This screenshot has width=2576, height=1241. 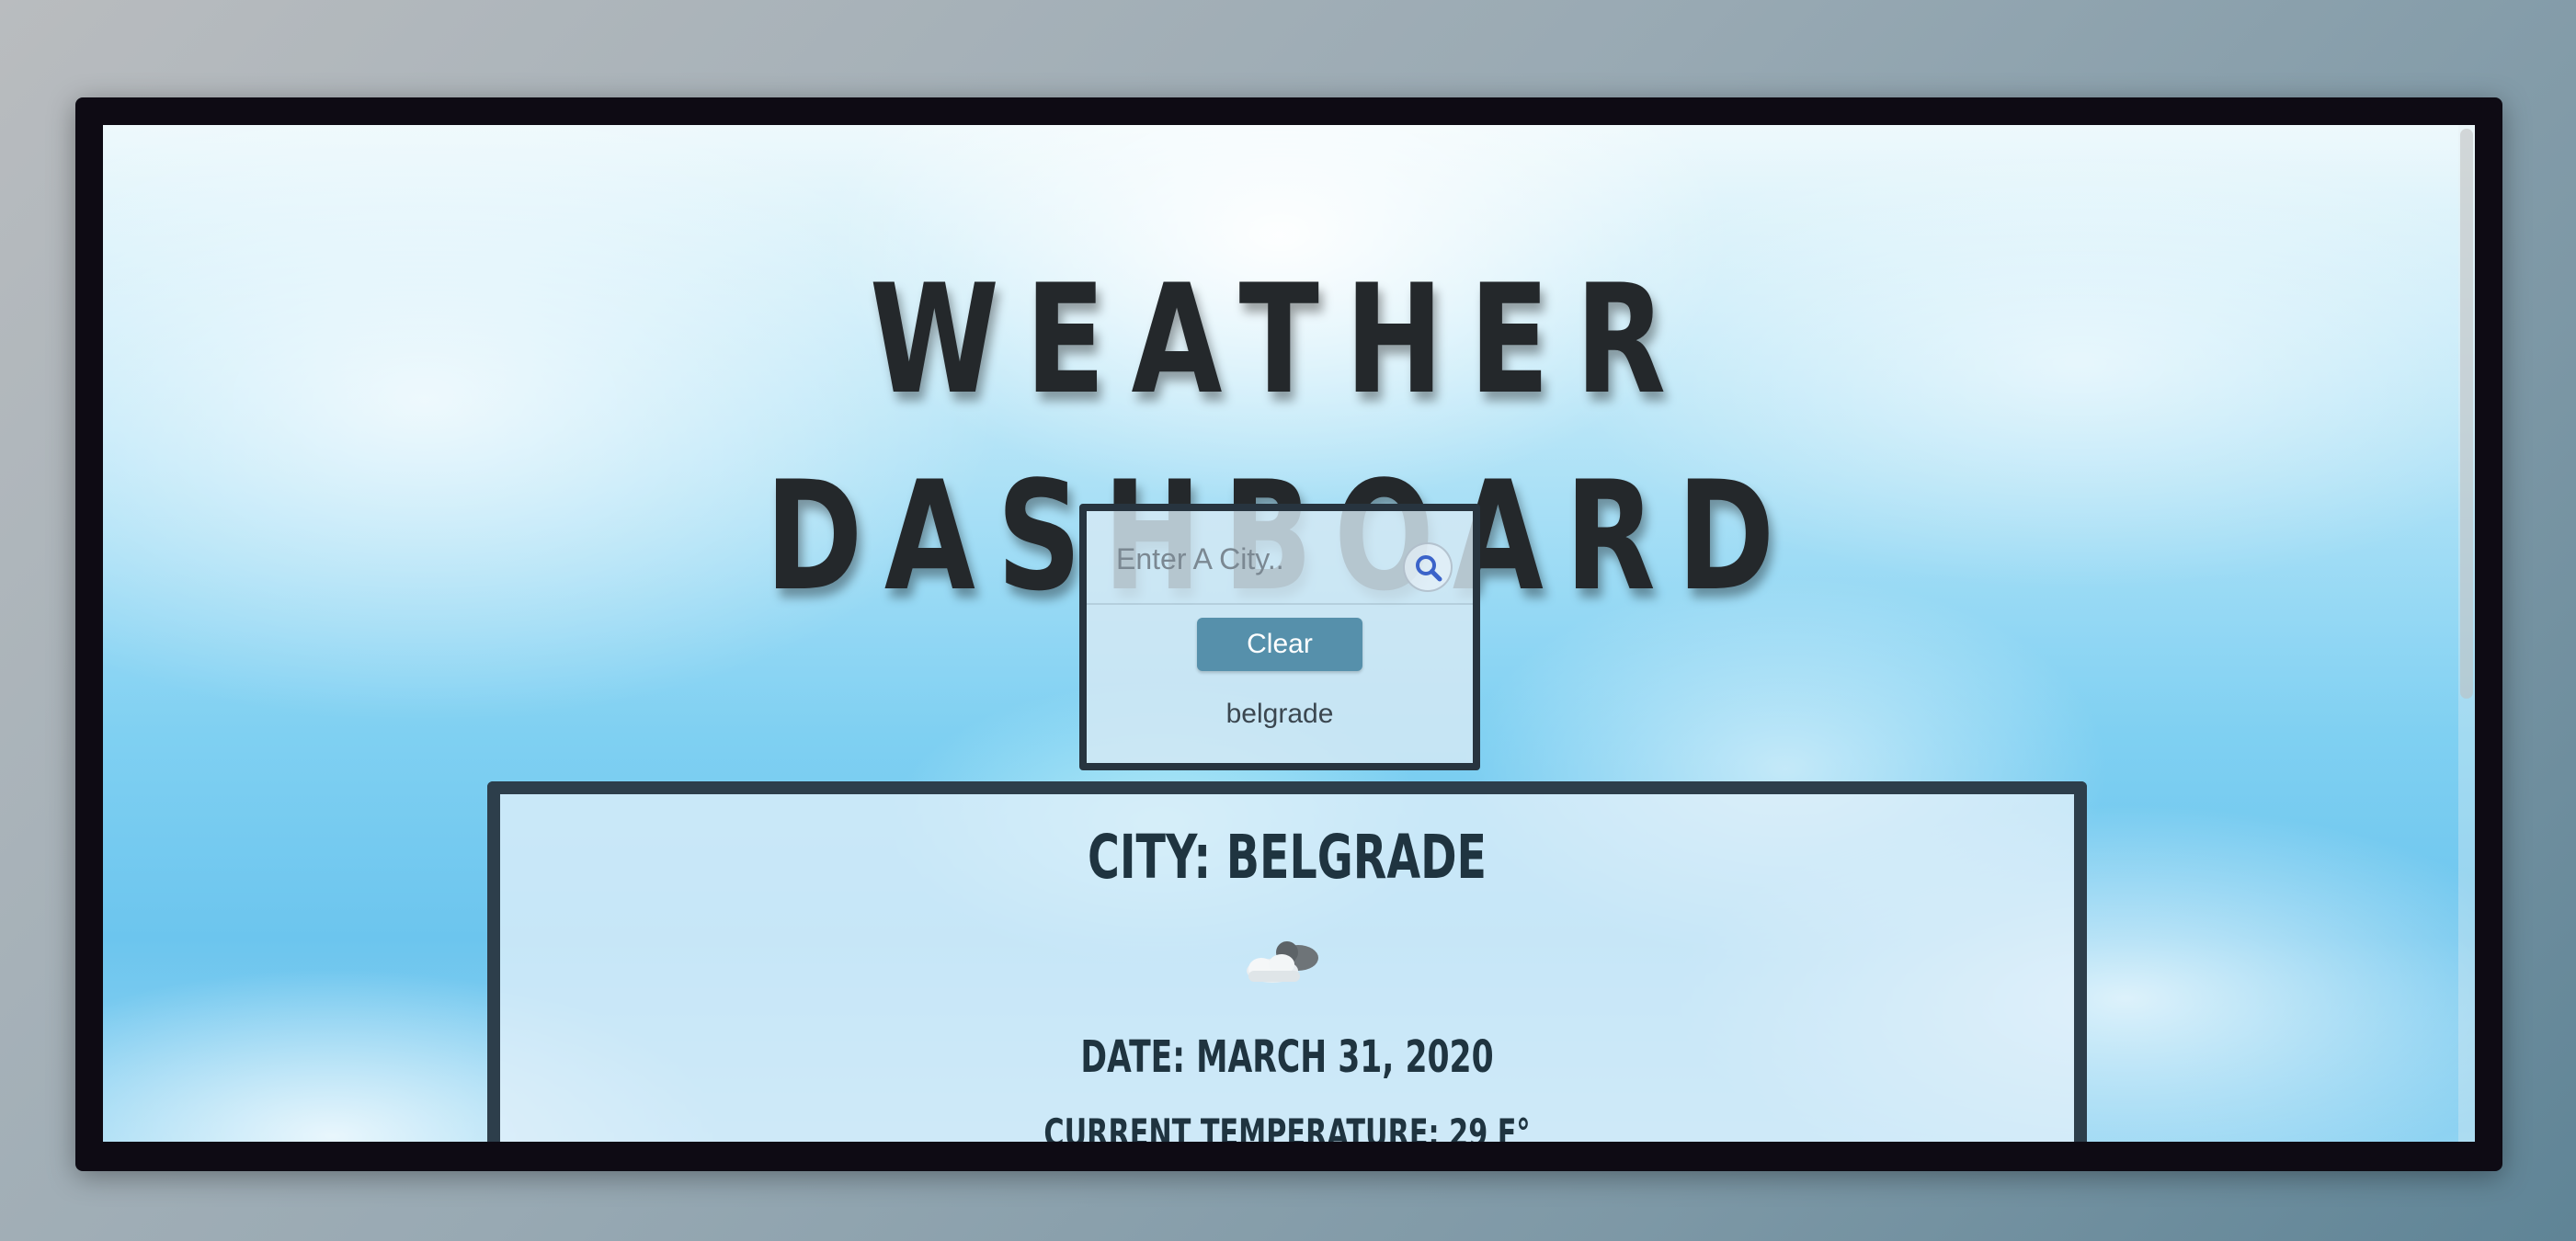 I want to click on search-row, so click(x=1280, y=558).